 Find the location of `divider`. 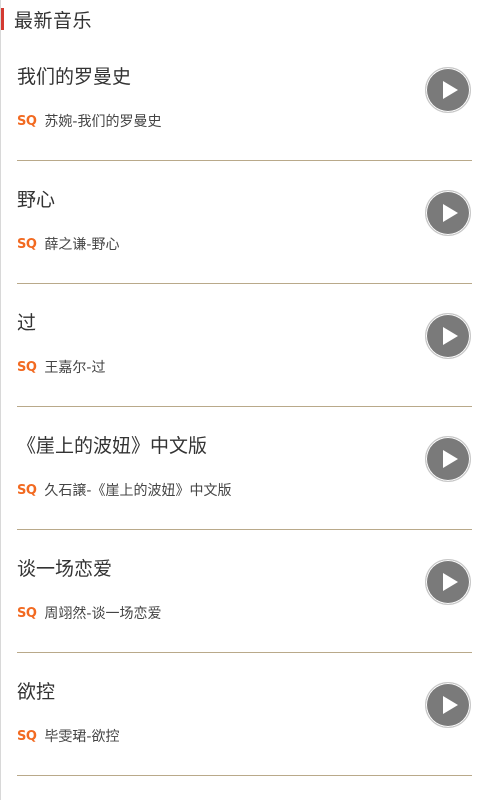

divider is located at coordinates (244, 775).